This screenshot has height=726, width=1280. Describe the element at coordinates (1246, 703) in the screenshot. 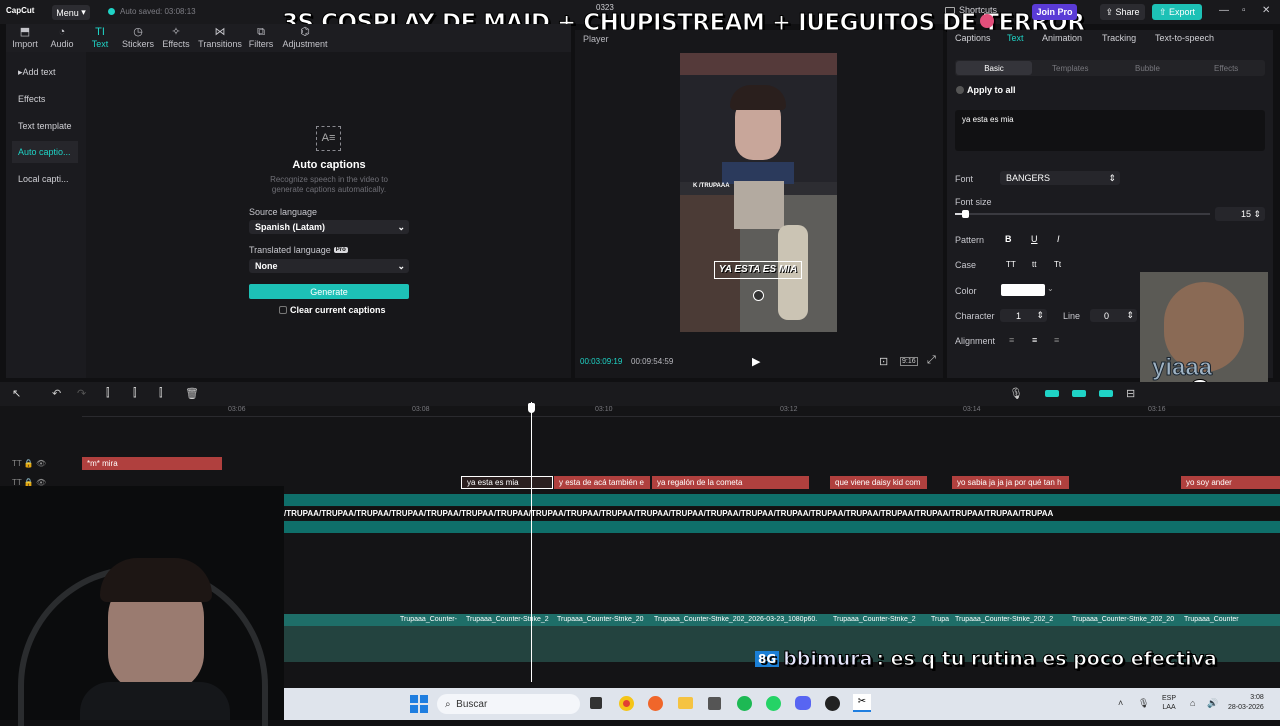

I see `taskbar-clock: 3:08 28-03-2026` at that location.